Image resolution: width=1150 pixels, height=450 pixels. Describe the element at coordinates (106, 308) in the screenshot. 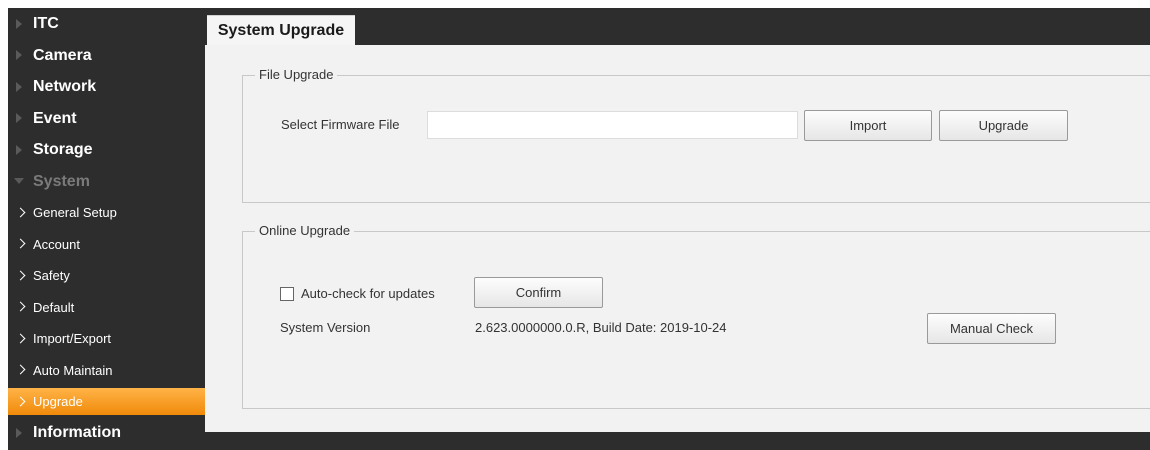

I see `sidebar-item-default: Default` at that location.